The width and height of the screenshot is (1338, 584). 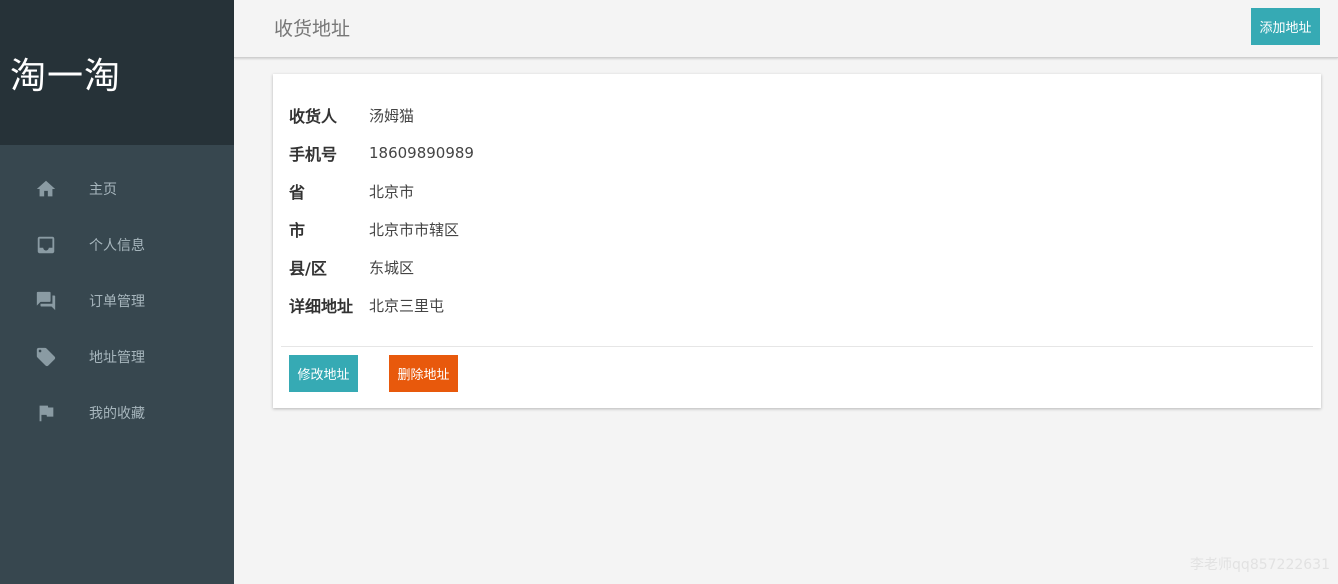 What do you see at coordinates (46, 189) in the screenshot?
I see `home-icon` at bounding box center [46, 189].